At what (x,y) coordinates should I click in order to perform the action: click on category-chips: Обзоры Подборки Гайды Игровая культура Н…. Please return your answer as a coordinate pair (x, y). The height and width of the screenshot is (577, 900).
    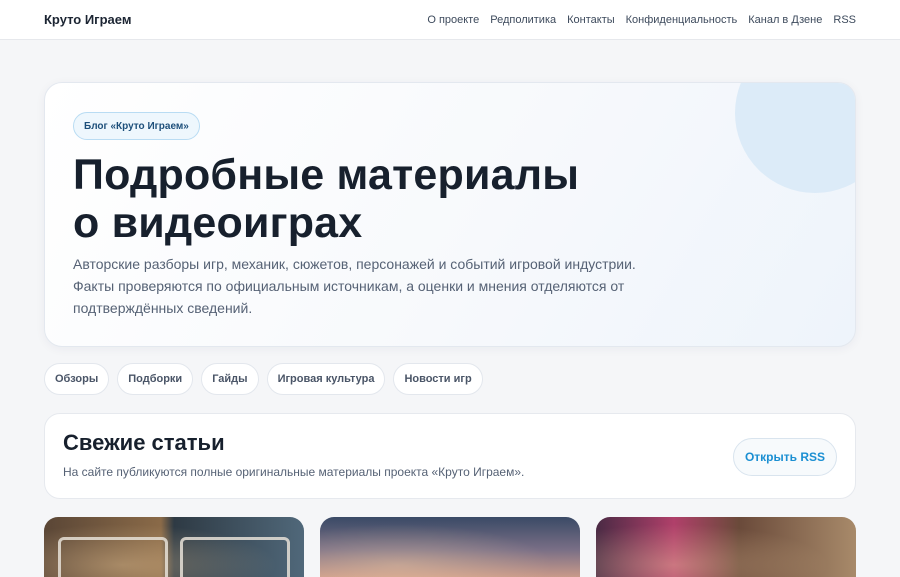
    Looking at the image, I should click on (263, 379).